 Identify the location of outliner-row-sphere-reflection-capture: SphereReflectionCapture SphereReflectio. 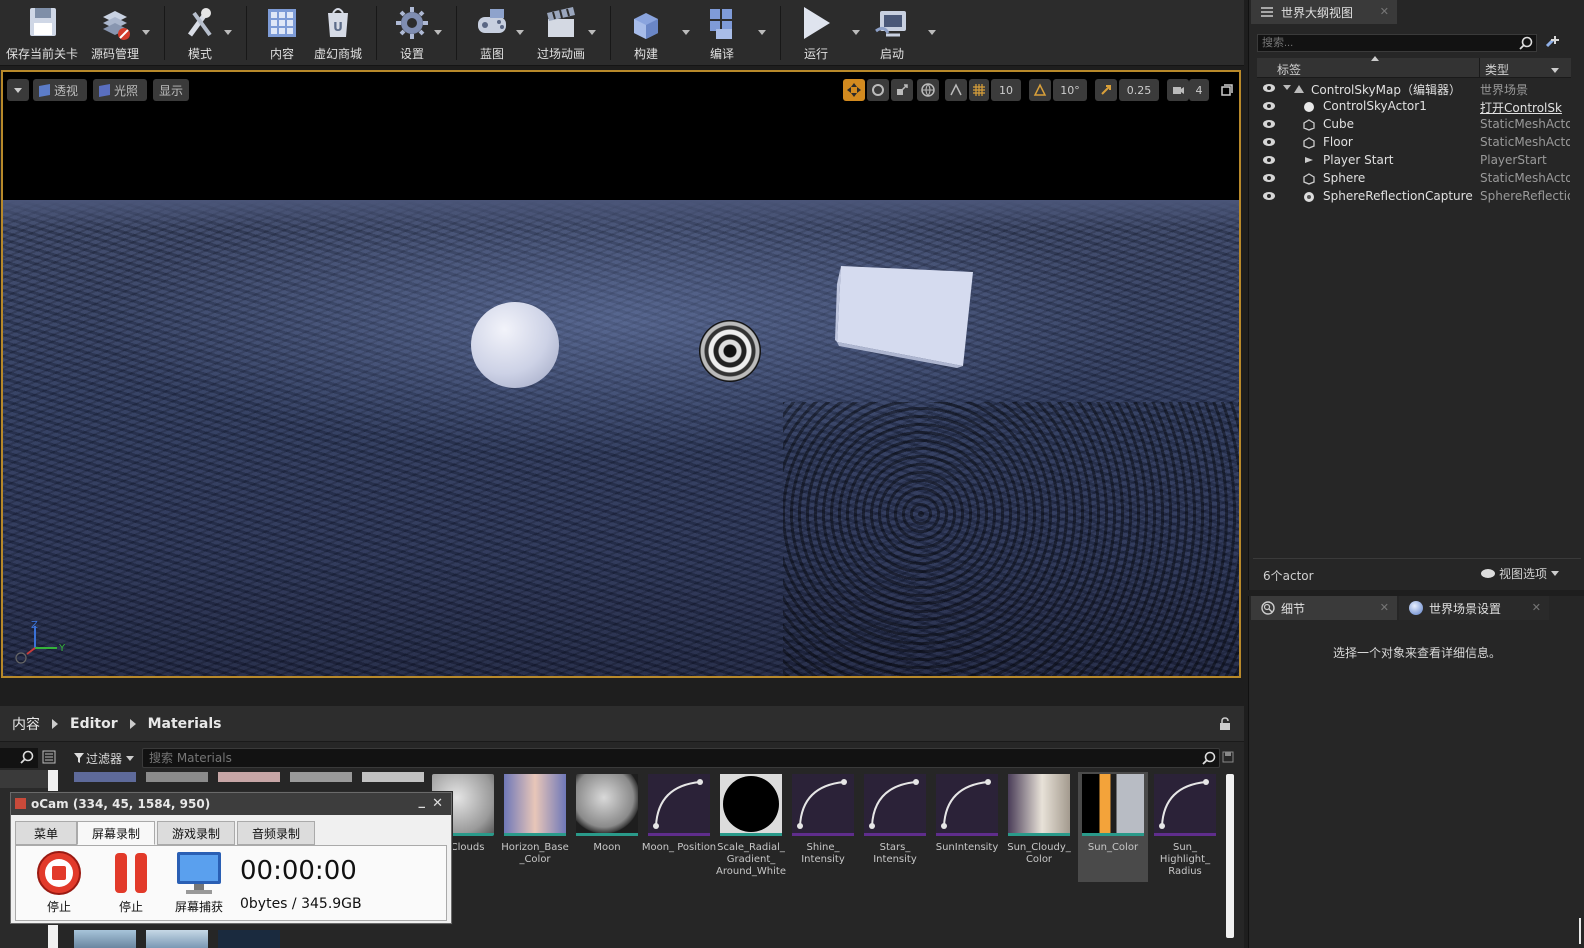
(1414, 197).